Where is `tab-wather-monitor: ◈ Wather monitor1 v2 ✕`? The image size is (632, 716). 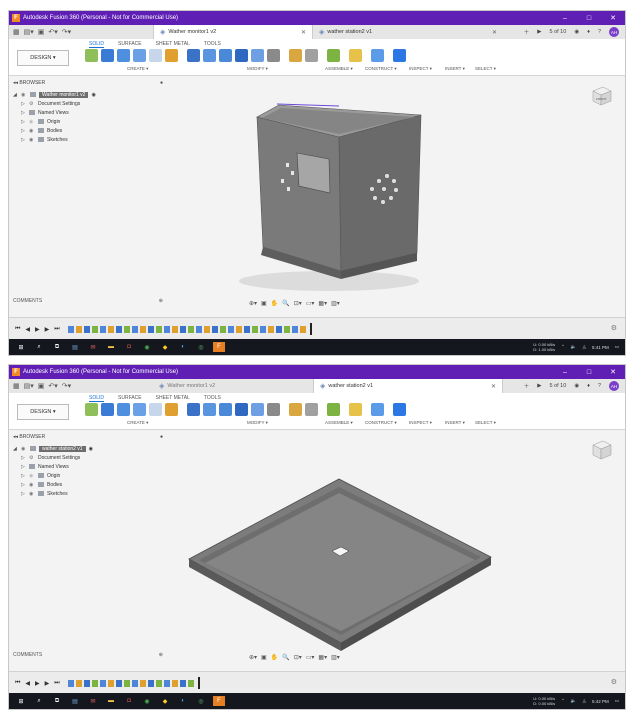
tab-wather-monitor: ◈ Wather monitor1 v2 ✕ is located at coordinates (233, 32).